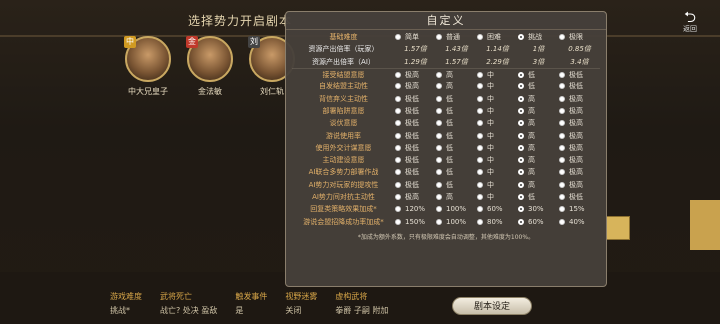 The height and width of the screenshot is (324, 720). I want to click on hero-card: 中中大兄皇子, so click(148, 66).